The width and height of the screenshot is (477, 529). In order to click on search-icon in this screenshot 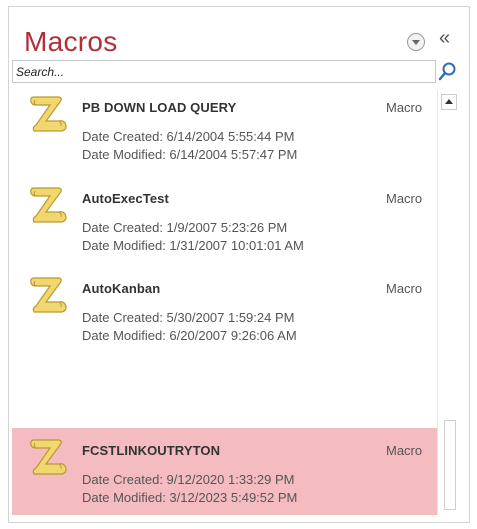, I will do `click(447, 71)`.